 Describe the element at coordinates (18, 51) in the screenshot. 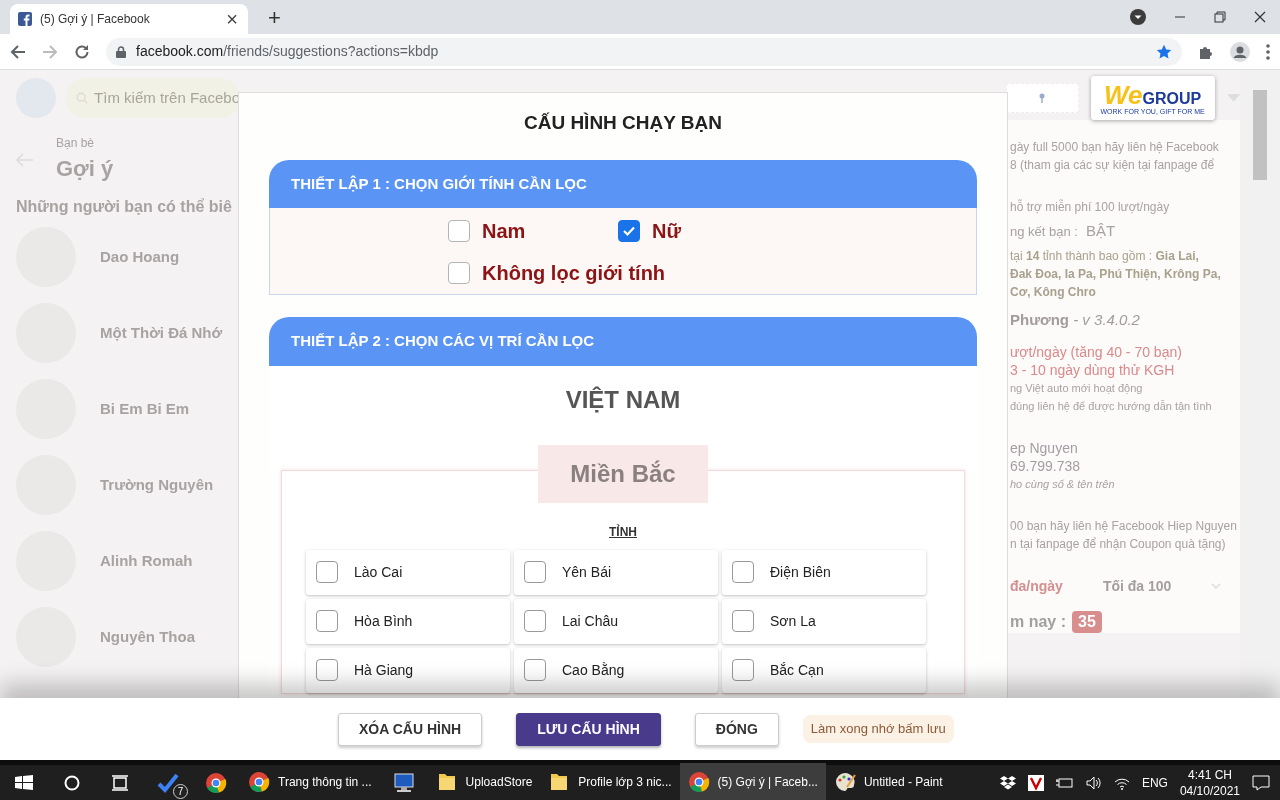

I see `back-icon` at that location.